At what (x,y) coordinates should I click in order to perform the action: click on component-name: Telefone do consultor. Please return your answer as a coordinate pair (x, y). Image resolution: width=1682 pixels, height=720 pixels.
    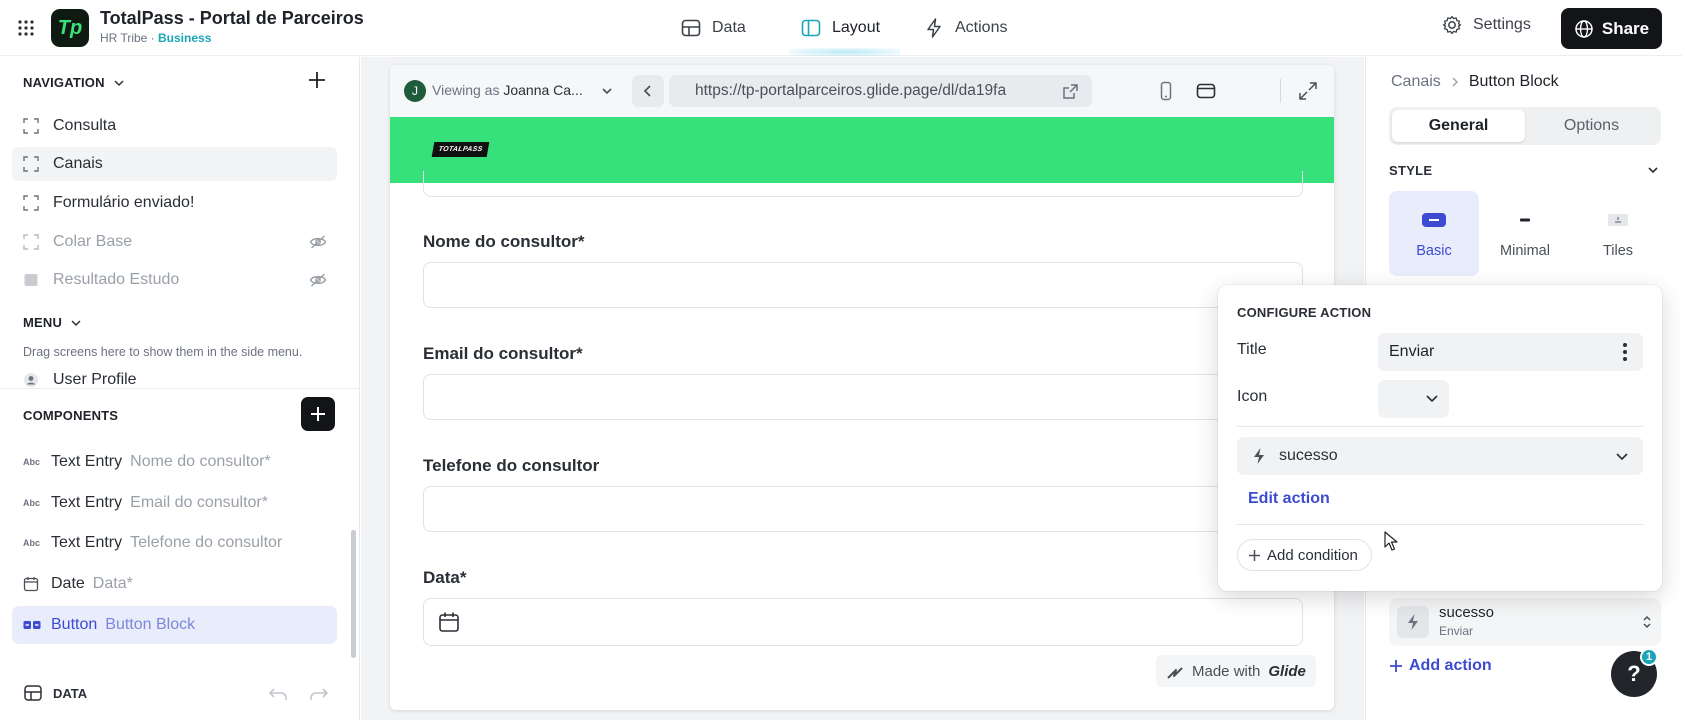
    Looking at the image, I should click on (206, 542).